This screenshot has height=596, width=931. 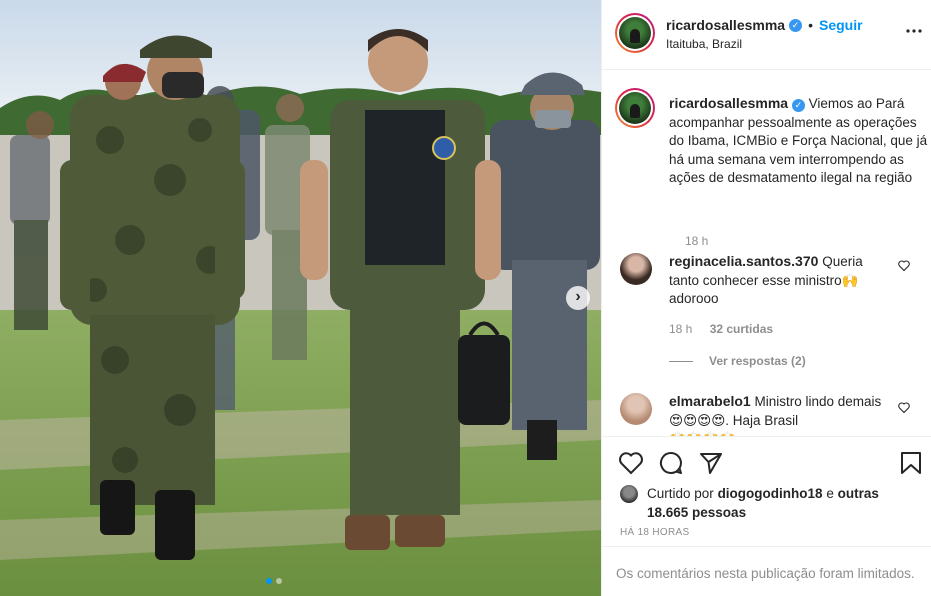 What do you see at coordinates (725, 25) in the screenshot?
I see `author-username: ricardosallesmma` at bounding box center [725, 25].